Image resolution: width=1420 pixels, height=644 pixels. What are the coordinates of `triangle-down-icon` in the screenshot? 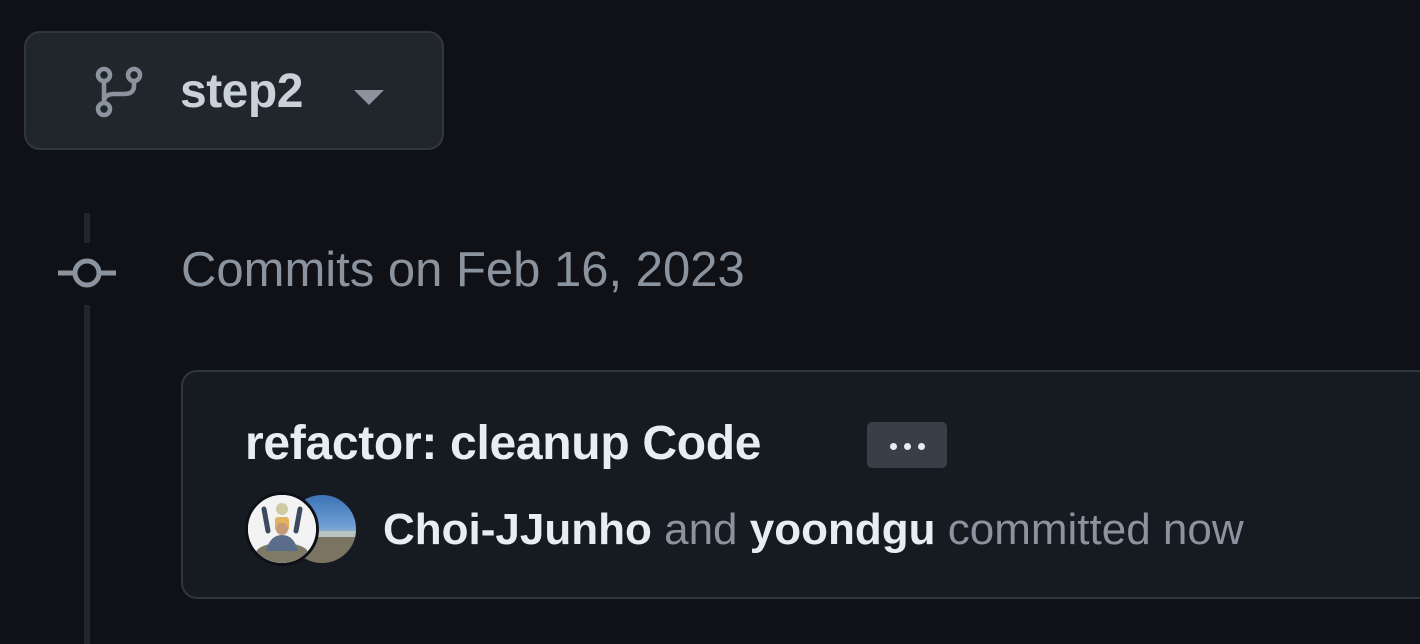 It's located at (369, 97).